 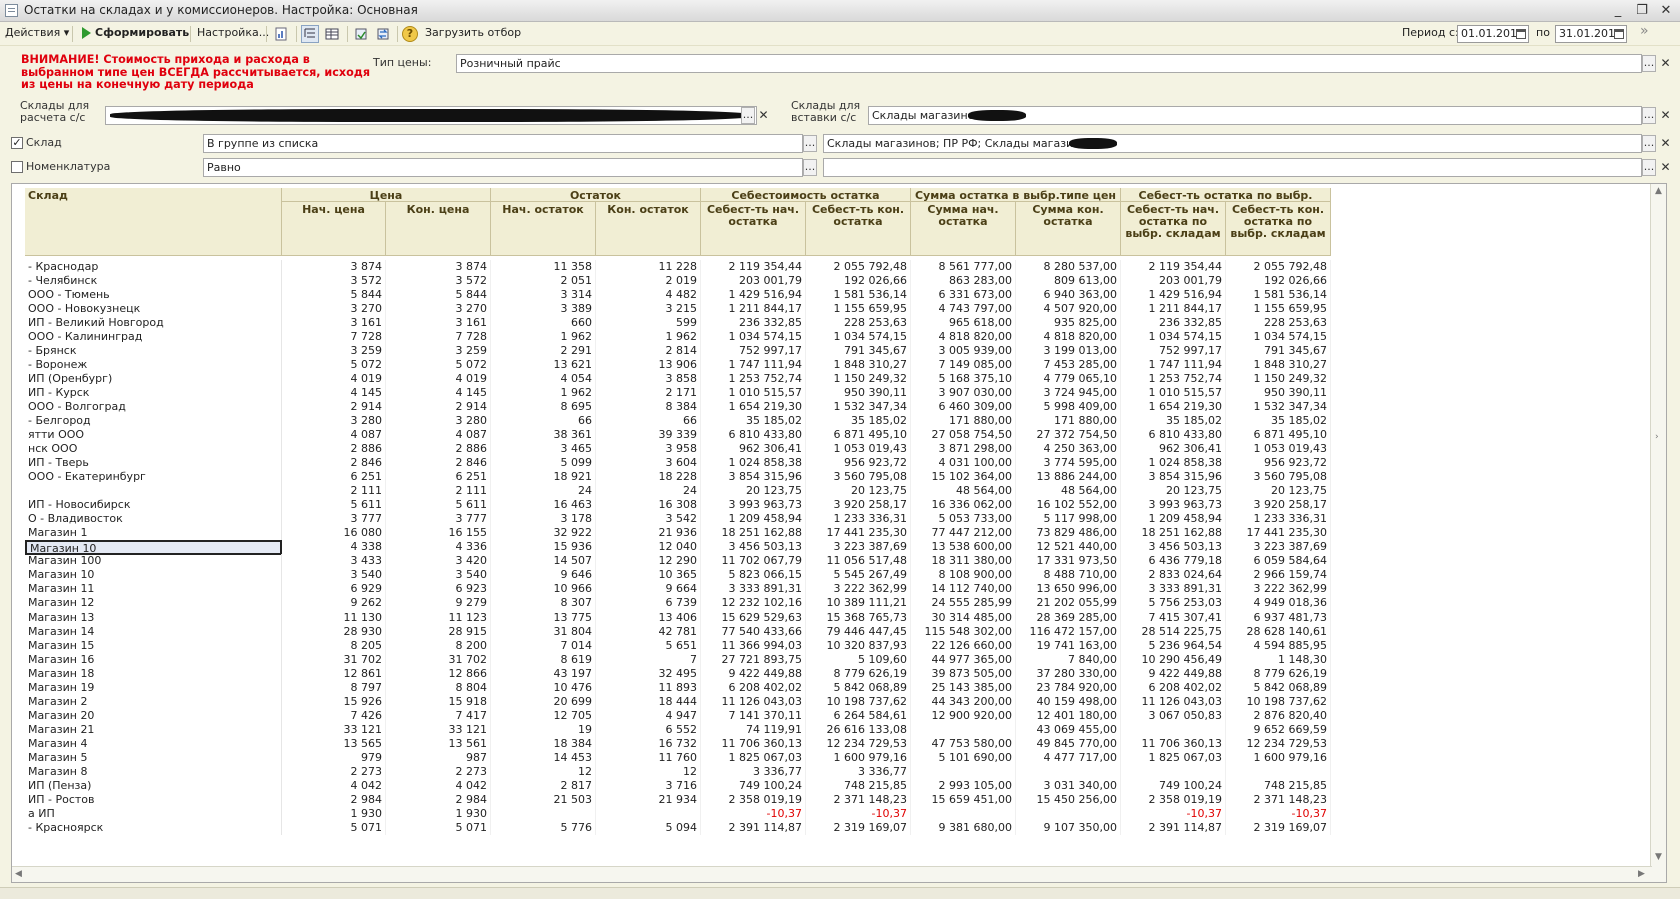 I want to click on tree-view-icon, so click(x=310, y=34).